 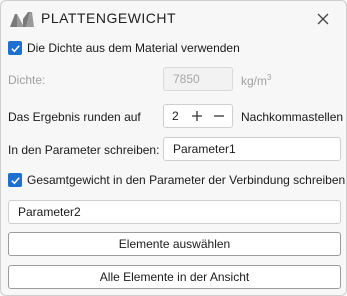 I want to click on rounding-label: Das Ergebnis runden auf, so click(x=74, y=117).